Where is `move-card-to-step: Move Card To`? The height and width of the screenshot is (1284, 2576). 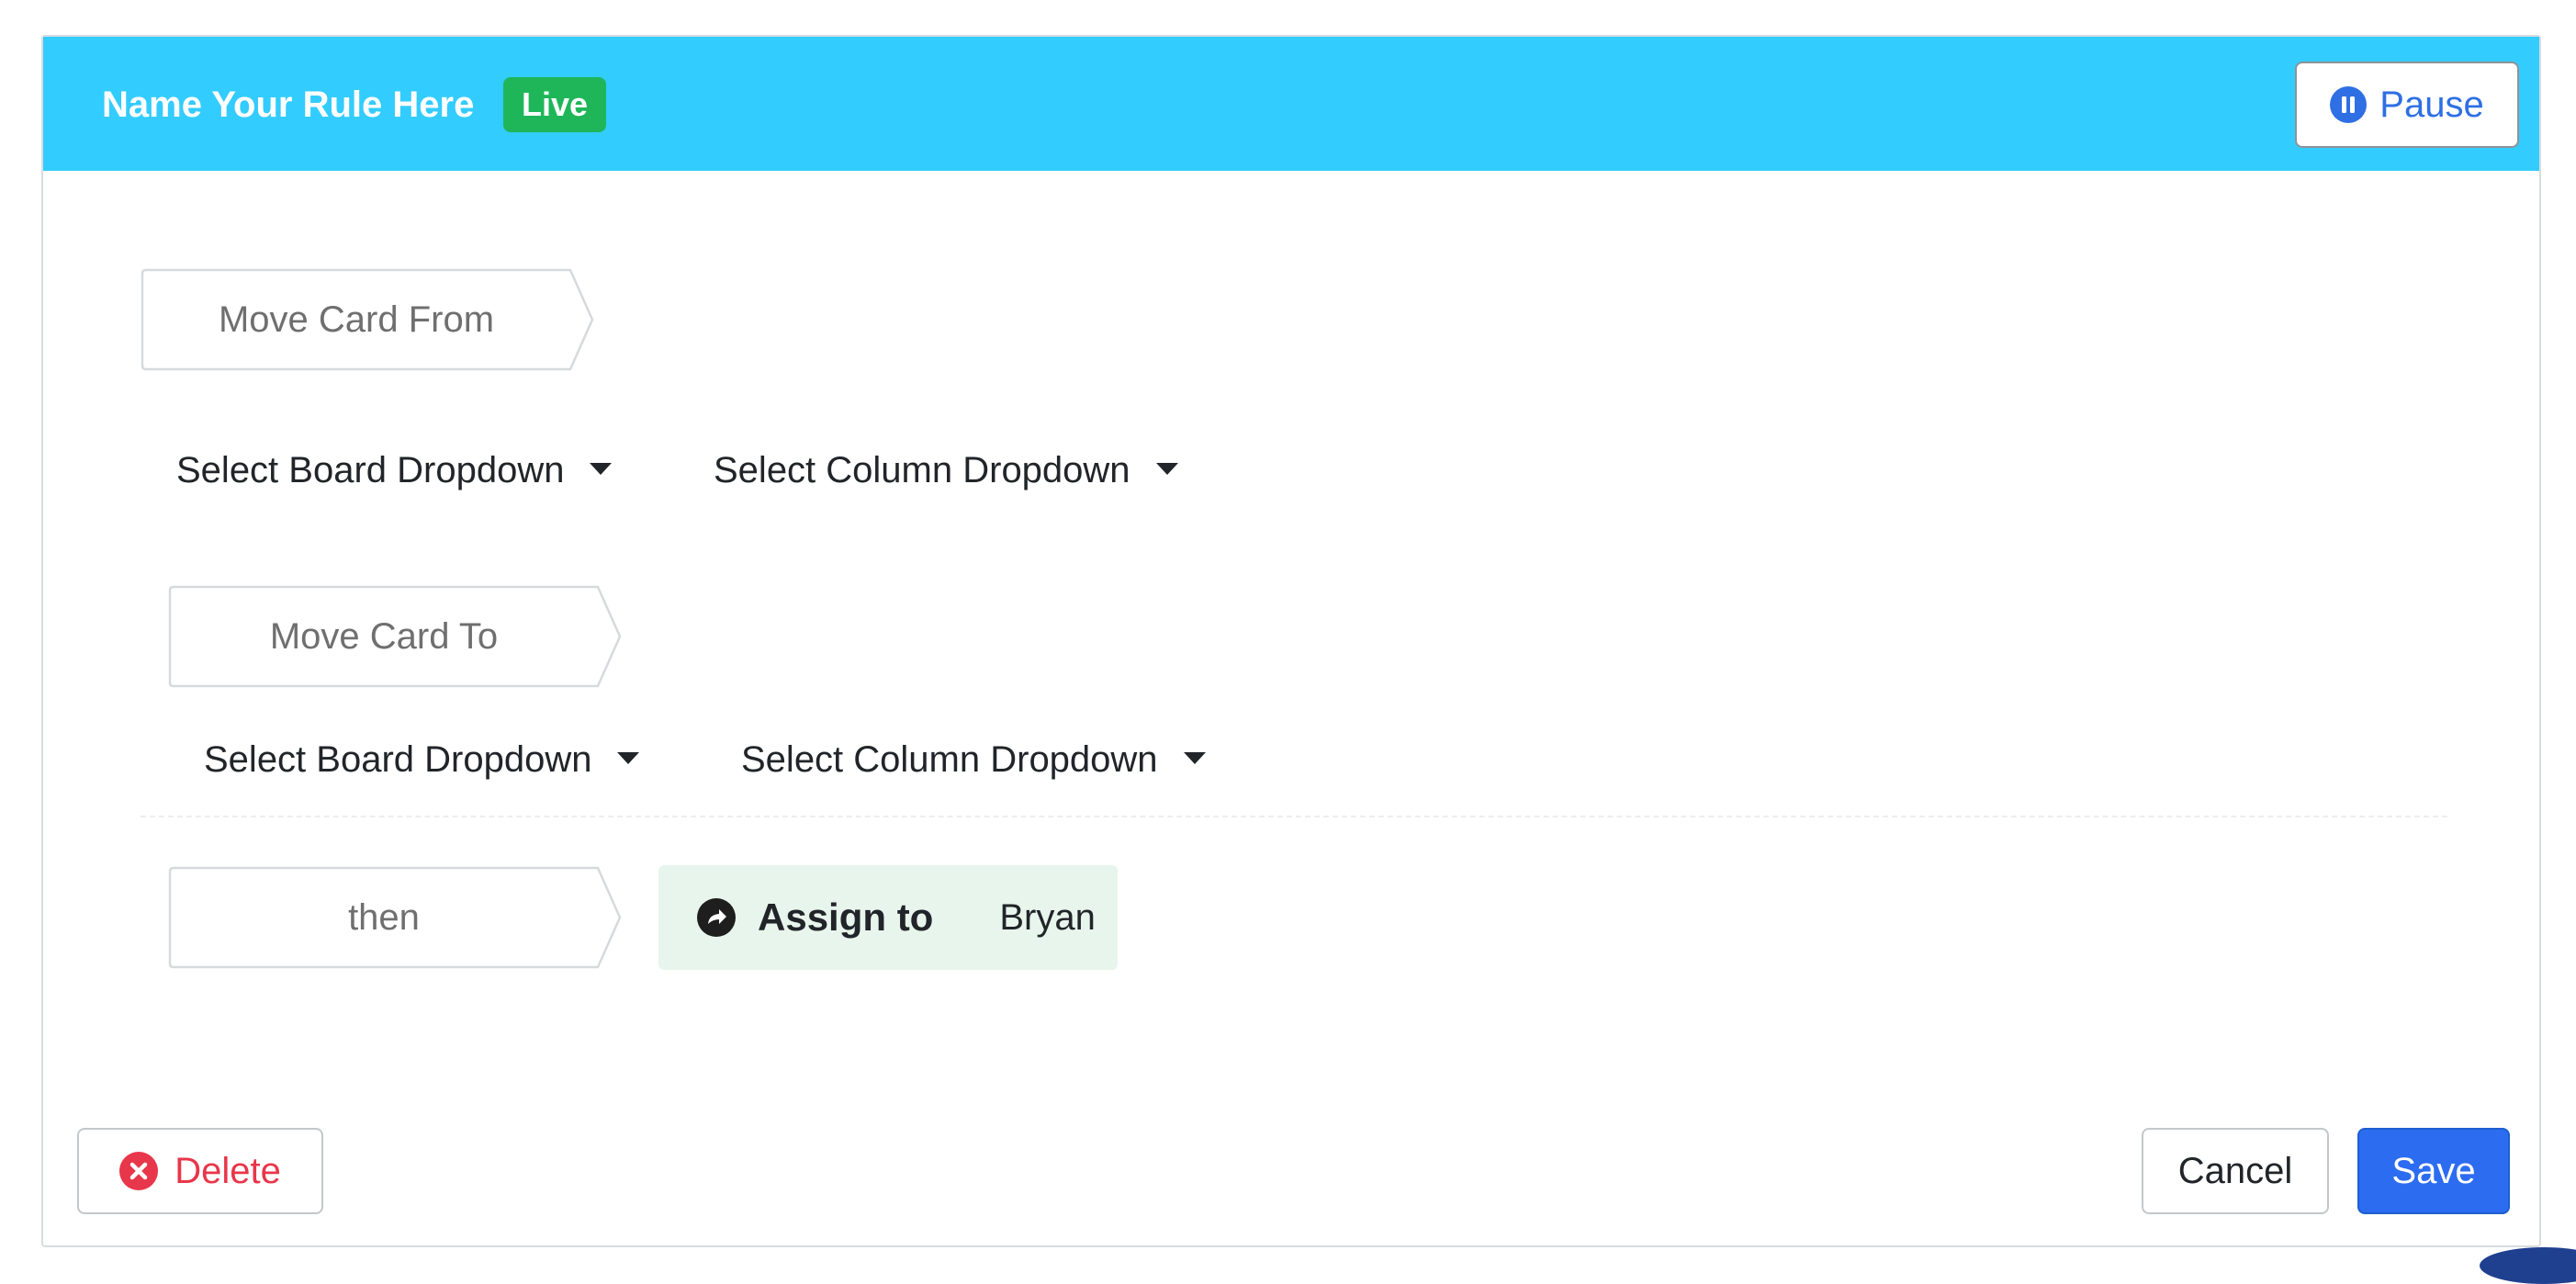 move-card-to-step: Move Card To is located at coordinates (396, 636).